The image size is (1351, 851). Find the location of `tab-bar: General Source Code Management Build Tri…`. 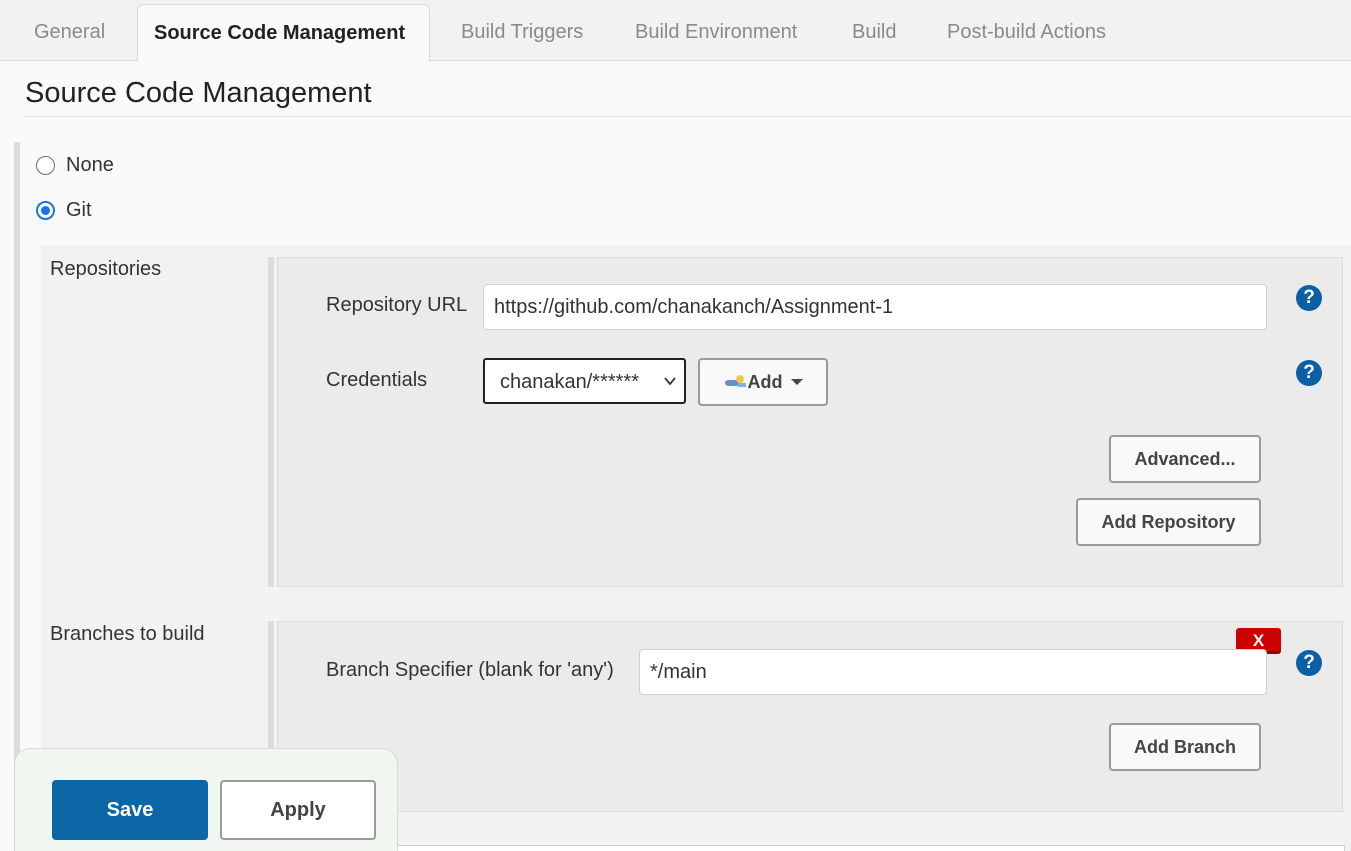

tab-bar: General Source Code Management Build Tri… is located at coordinates (675, 31).